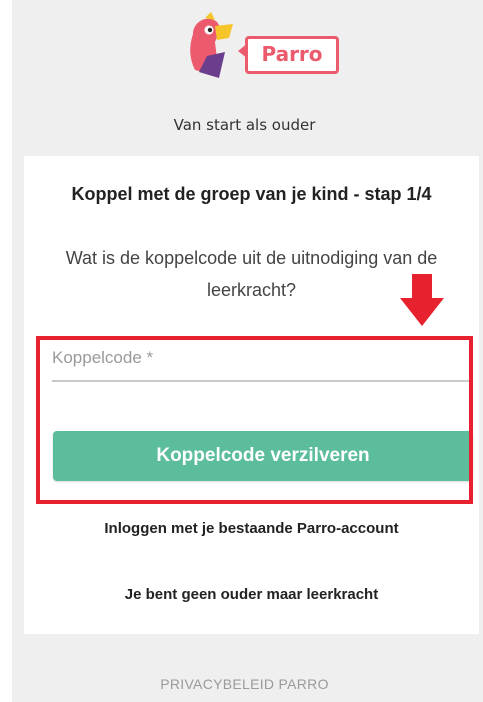  I want to click on speech-tail, so click(243, 51).